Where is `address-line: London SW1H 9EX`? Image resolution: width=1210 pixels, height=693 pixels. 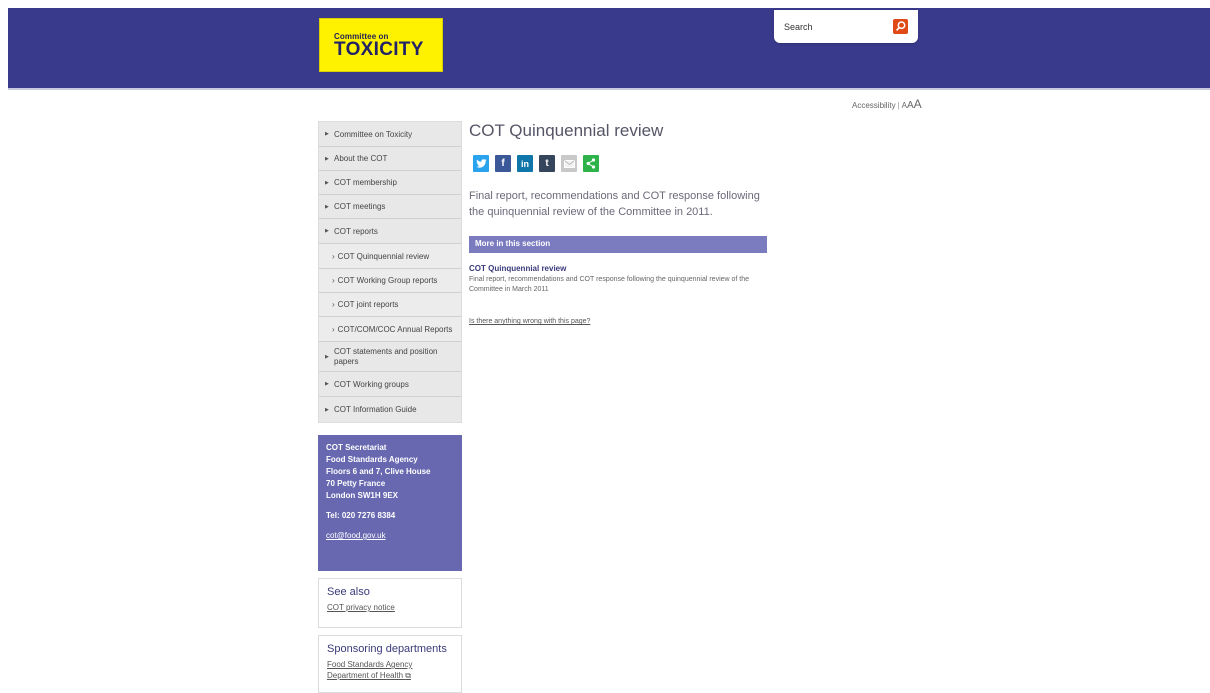 address-line: London SW1H 9EX is located at coordinates (362, 495).